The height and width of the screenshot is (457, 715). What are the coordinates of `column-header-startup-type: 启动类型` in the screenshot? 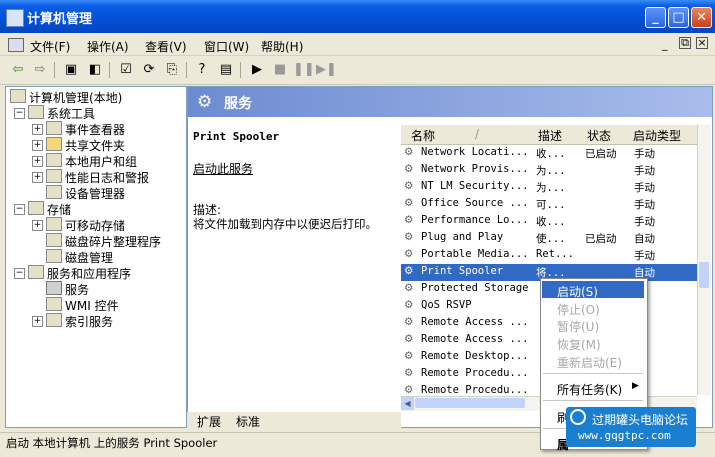 It's located at (657, 135).